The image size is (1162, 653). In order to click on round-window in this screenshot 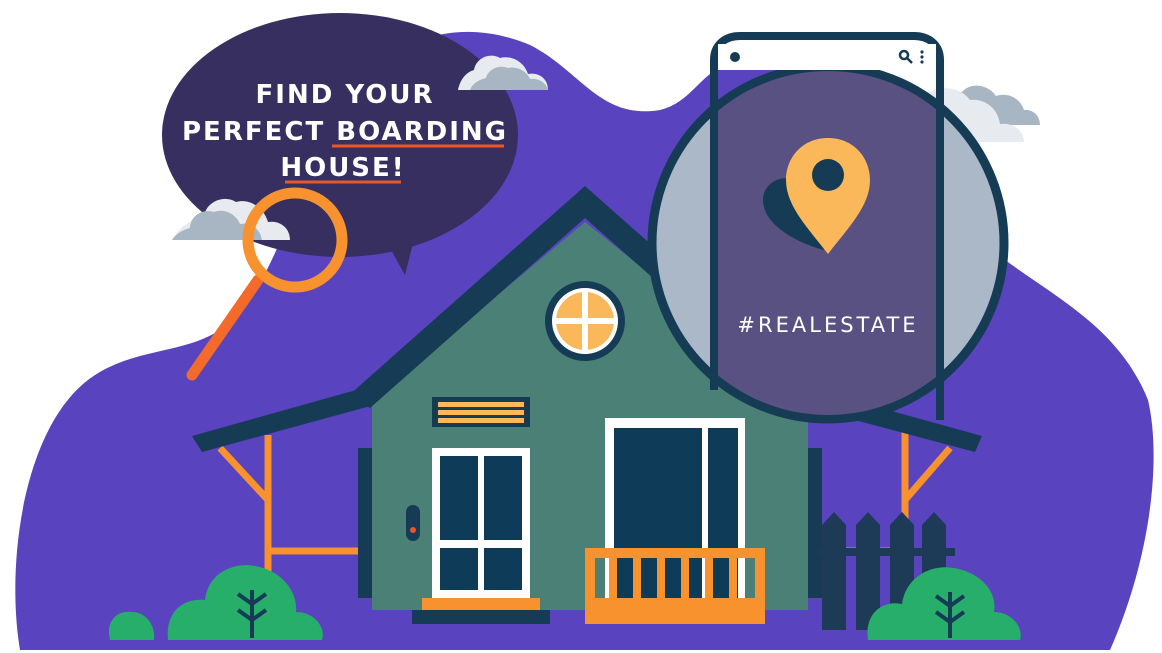, I will do `click(585, 321)`.